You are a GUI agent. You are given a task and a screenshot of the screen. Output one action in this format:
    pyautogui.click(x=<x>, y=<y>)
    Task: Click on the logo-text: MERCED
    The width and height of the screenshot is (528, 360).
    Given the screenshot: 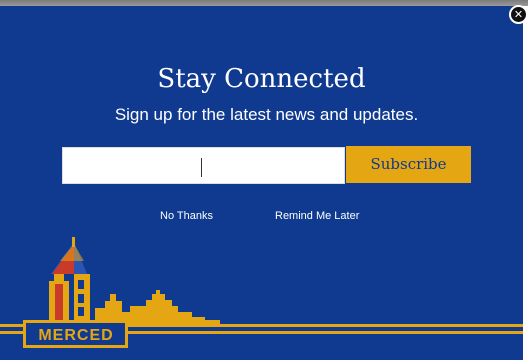 What is the action you would take?
    pyautogui.click(x=75, y=335)
    